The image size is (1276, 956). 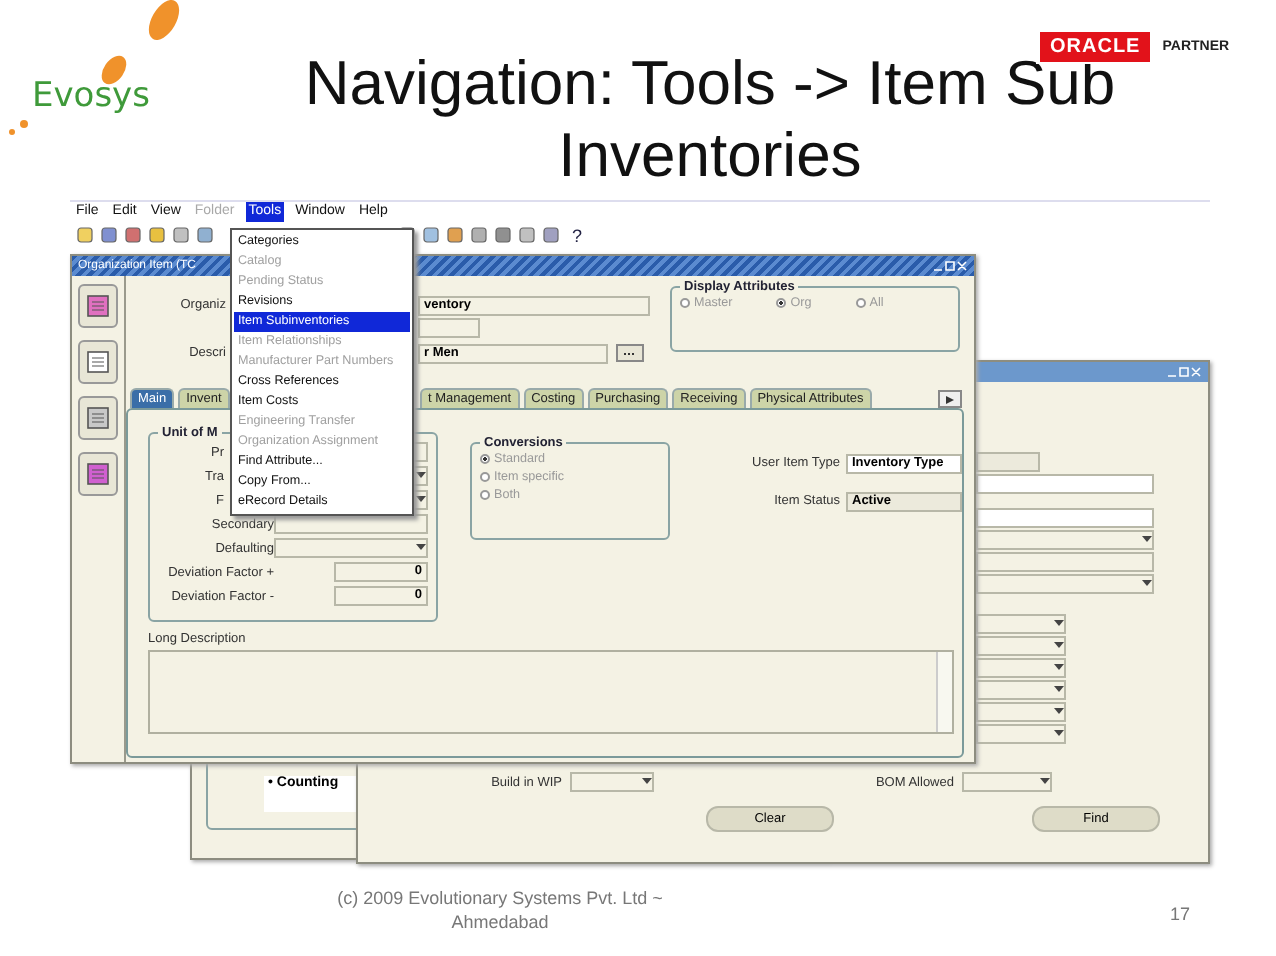 What do you see at coordinates (91, 96) in the screenshot?
I see `logo-text: Evosys` at bounding box center [91, 96].